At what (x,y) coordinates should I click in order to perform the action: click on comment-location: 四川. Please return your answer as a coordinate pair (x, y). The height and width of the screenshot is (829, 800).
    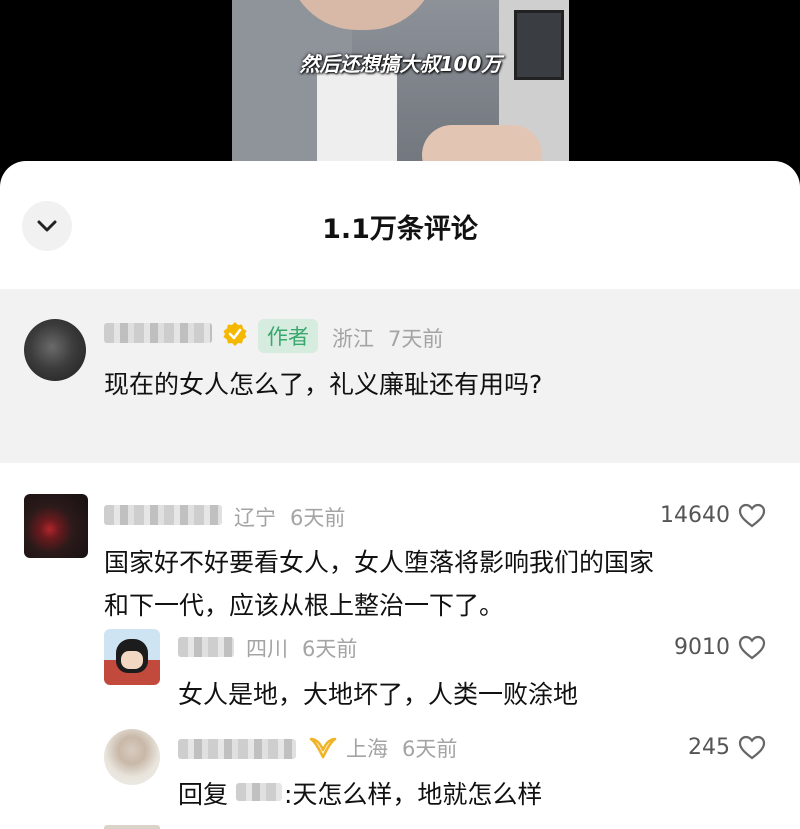
    Looking at the image, I should click on (267, 649).